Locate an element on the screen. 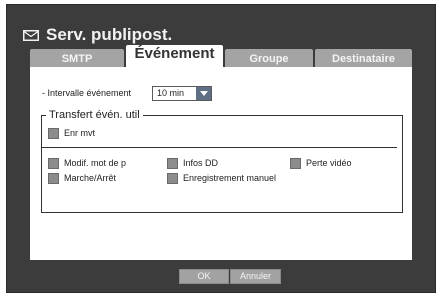 The image size is (440, 297). transfer-legend: Transfert évén. util is located at coordinates (94, 115).